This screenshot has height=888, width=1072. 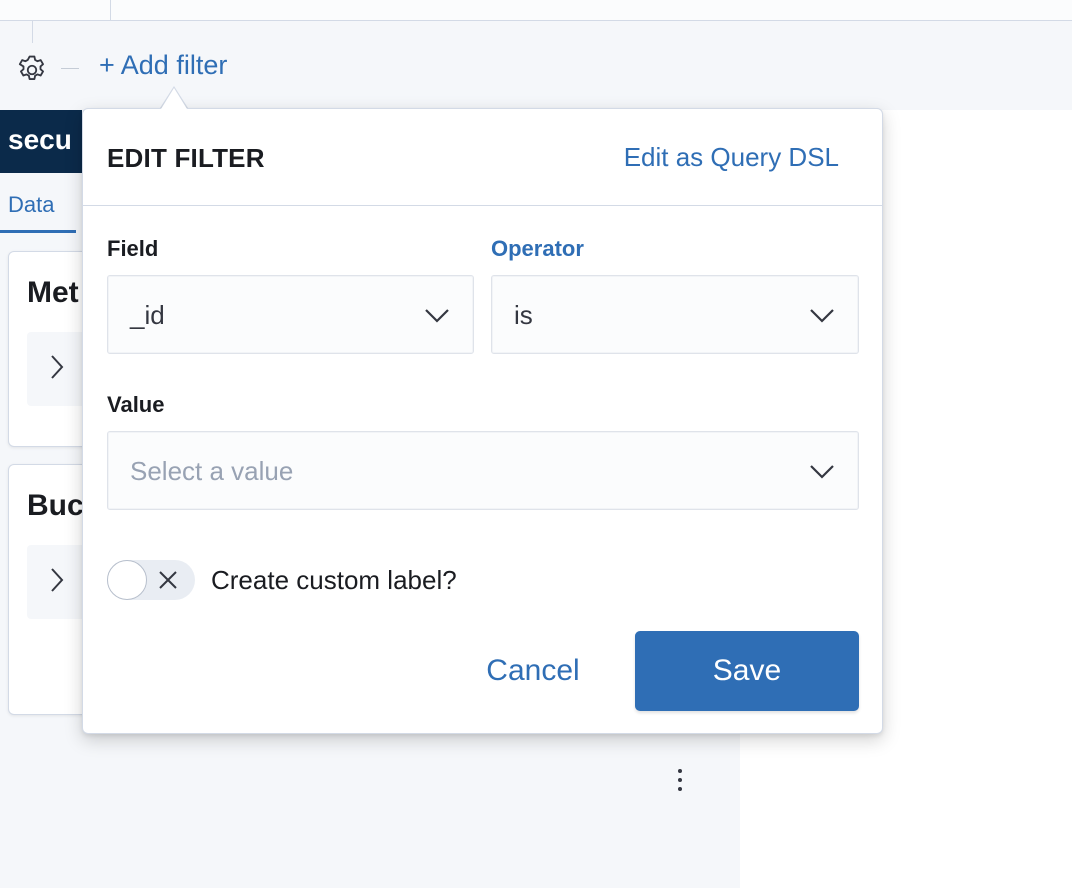 I want to click on custom-label-toggle-label: Create custom label?, so click(x=334, y=580).